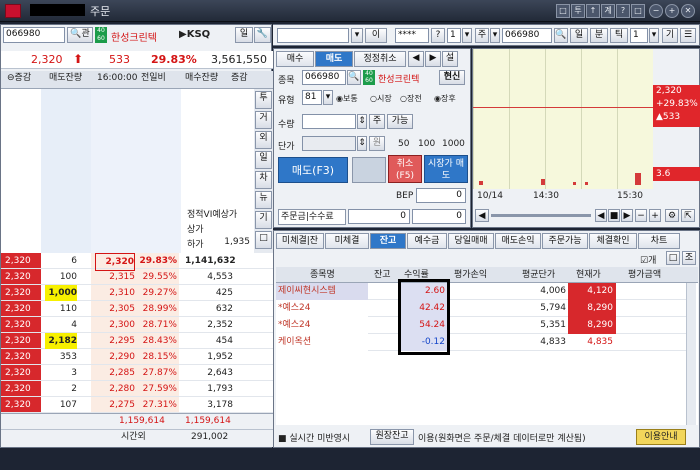 The height and width of the screenshot is (470, 700). I want to click on balance-tab: 예수금, so click(427, 241).